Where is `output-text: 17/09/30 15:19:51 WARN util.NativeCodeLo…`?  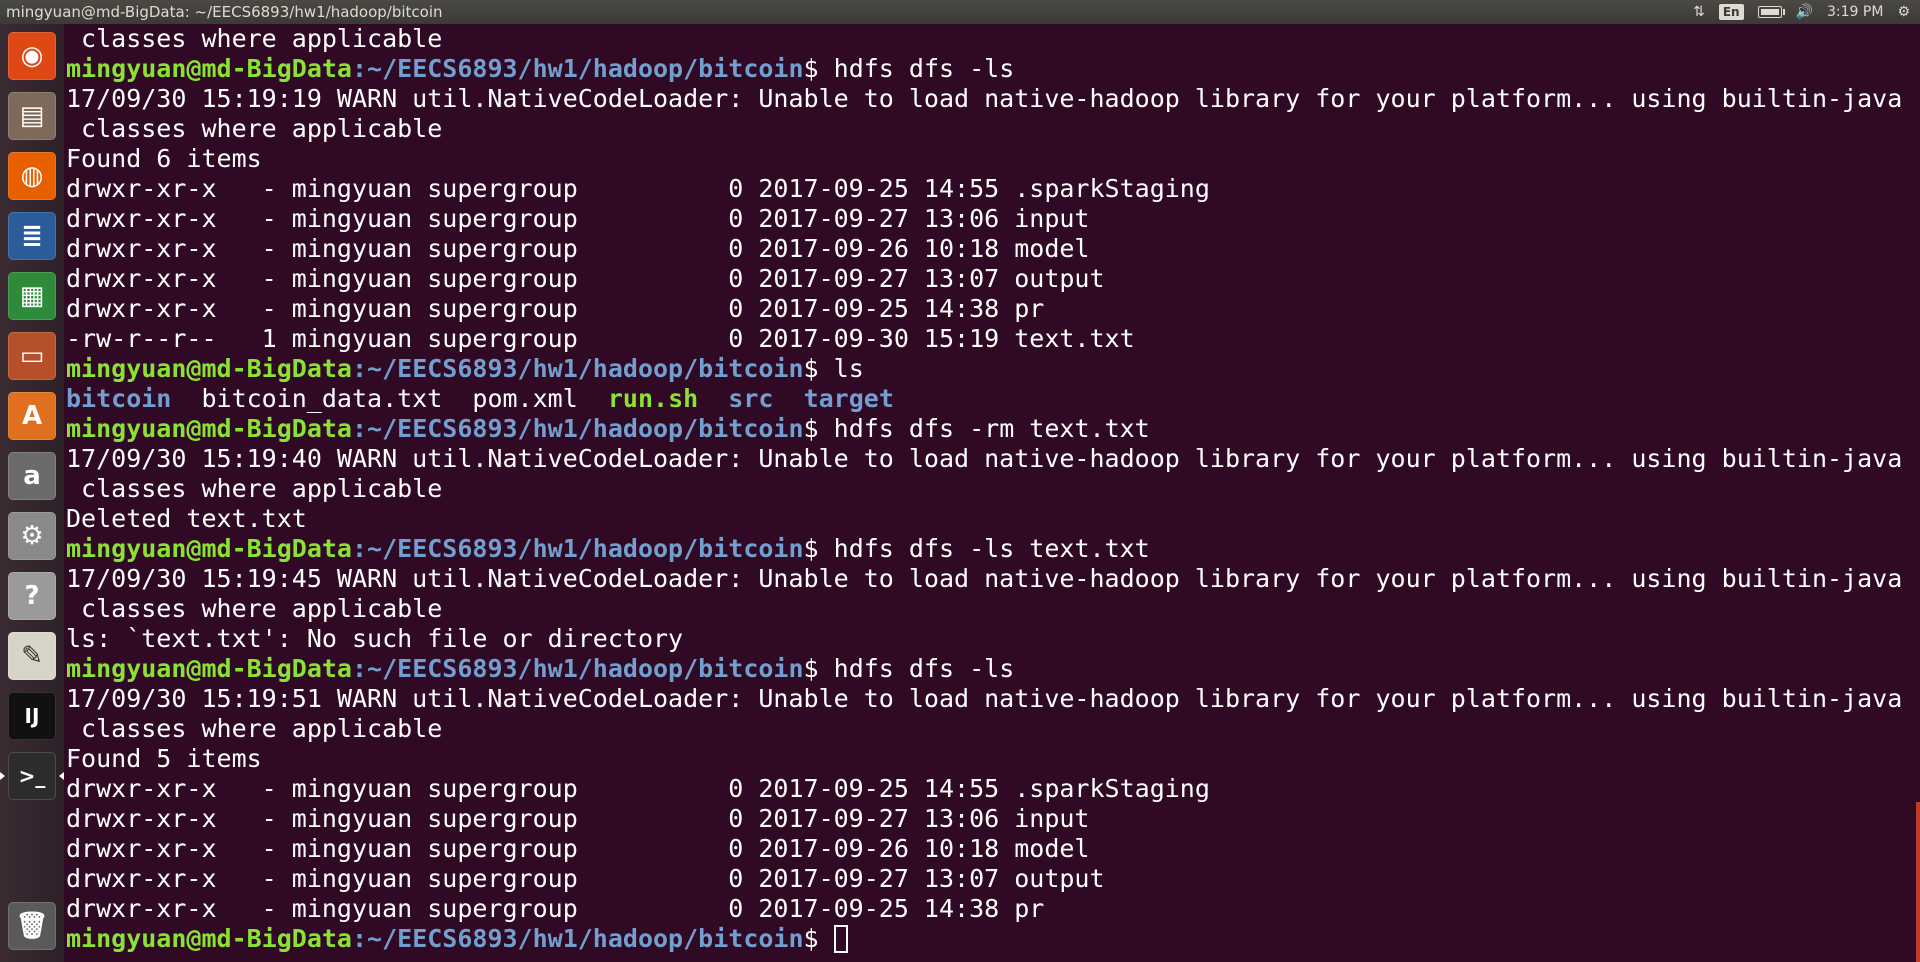 output-text: 17/09/30 15:19:51 WARN util.NativeCodeLo… is located at coordinates (984, 698).